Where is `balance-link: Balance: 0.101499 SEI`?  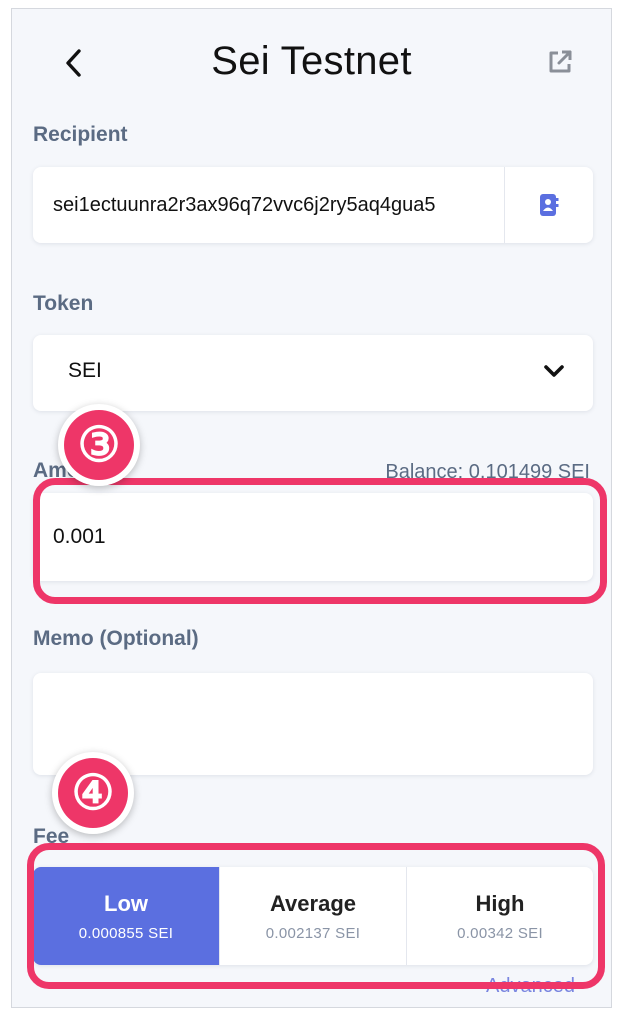 balance-link: Balance: 0.101499 SEI is located at coordinates (487, 472).